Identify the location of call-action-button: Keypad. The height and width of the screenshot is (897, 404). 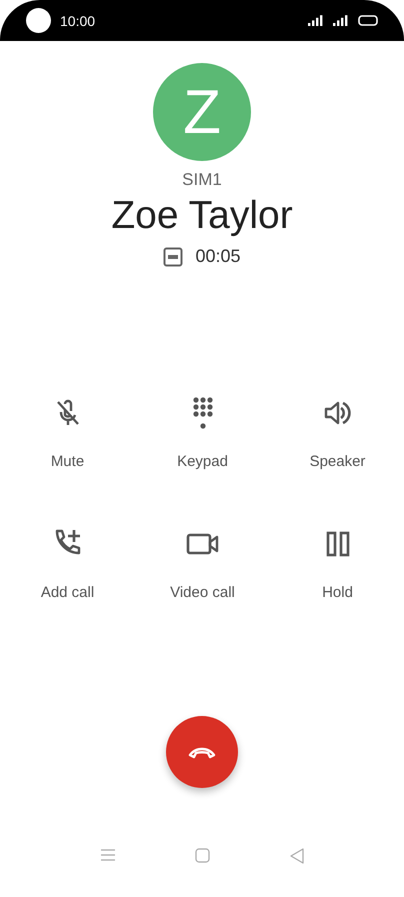
(202, 432).